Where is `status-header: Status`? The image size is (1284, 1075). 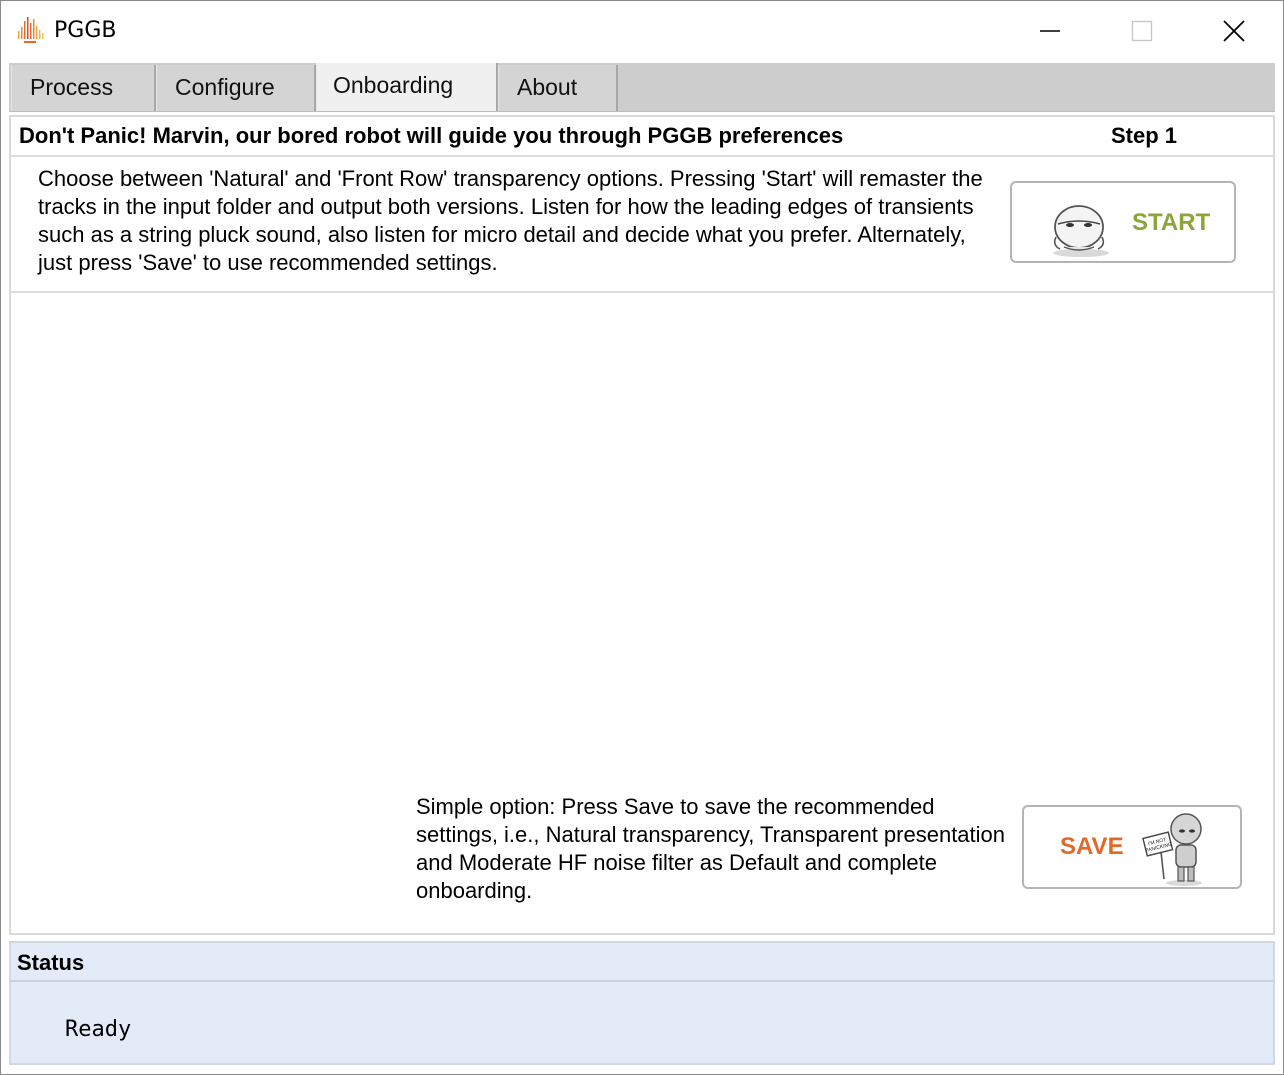 status-header: Status is located at coordinates (642, 962).